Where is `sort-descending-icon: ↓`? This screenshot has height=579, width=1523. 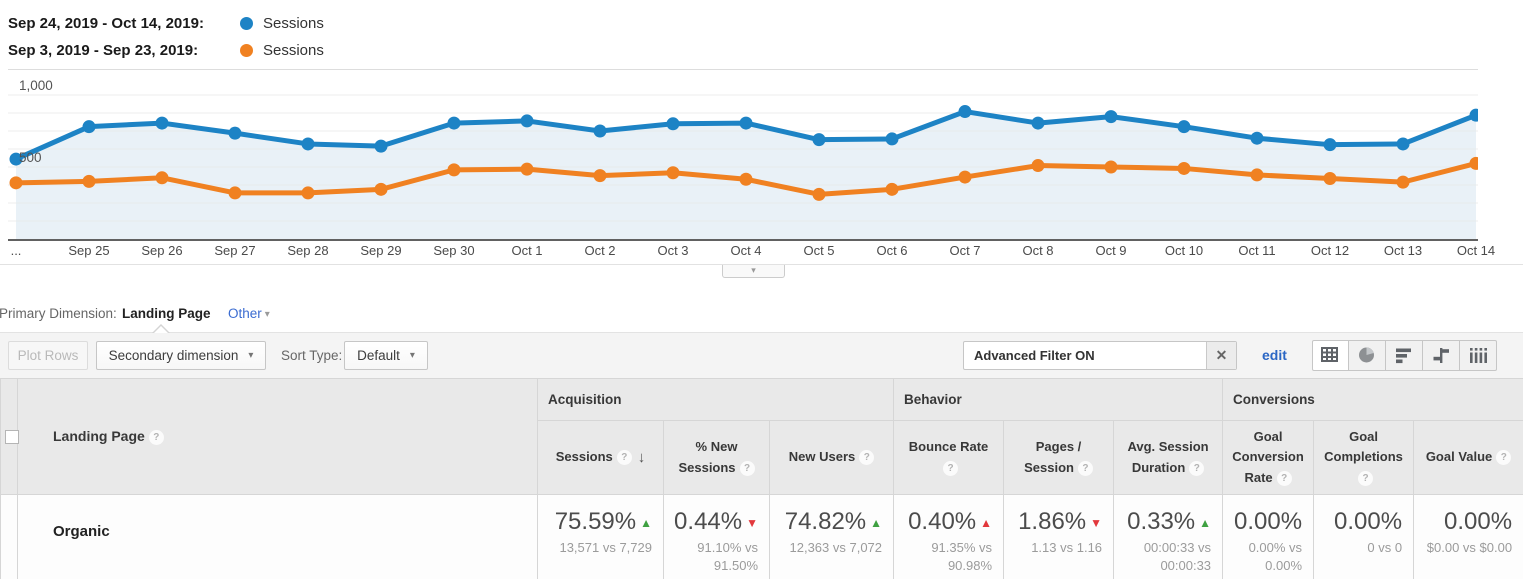 sort-descending-icon: ↓ is located at coordinates (642, 457).